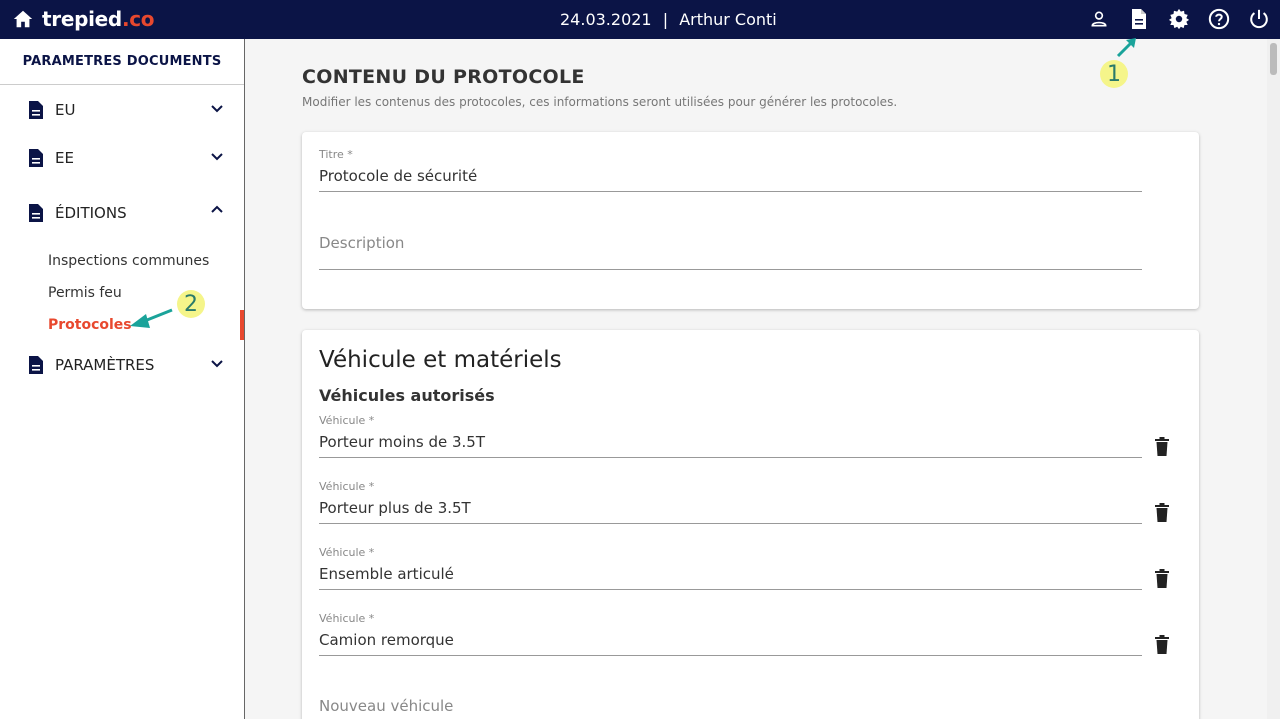 This screenshot has height=719, width=1280. I want to click on help-icon, so click(1219, 19).